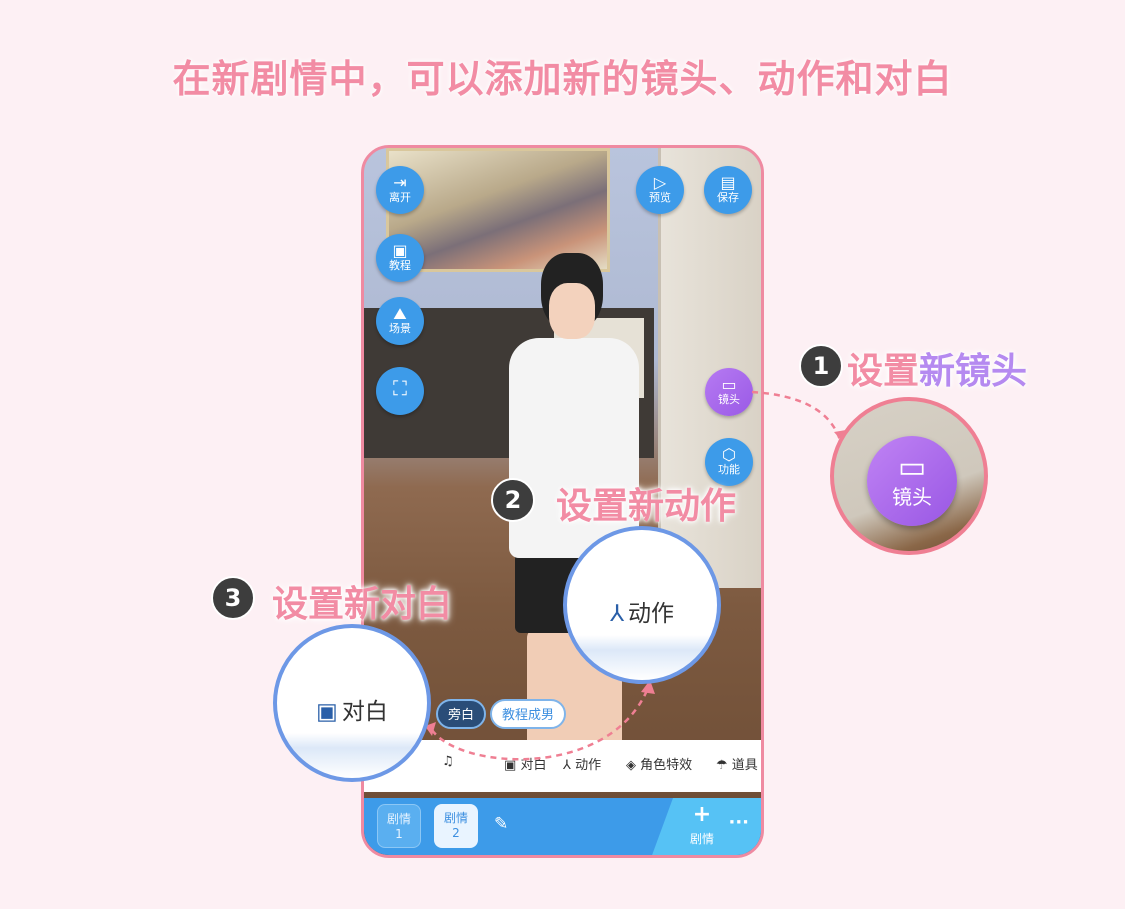 The image size is (1125, 909). I want to click on step-3-label: 设置新对白, so click(362, 604).